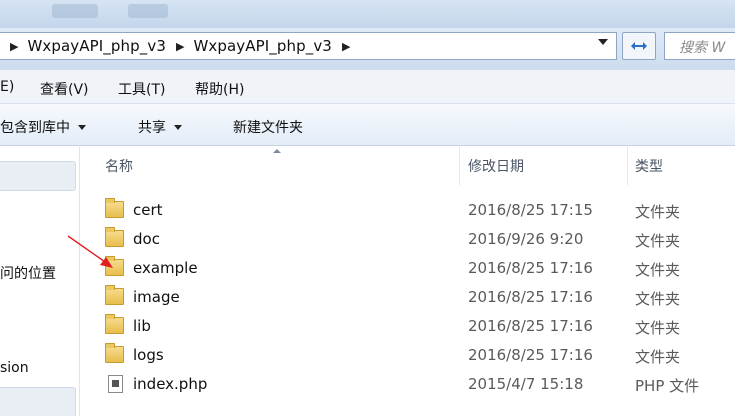  What do you see at coordinates (603, 42) in the screenshot?
I see `address-dropdown-icon` at bounding box center [603, 42].